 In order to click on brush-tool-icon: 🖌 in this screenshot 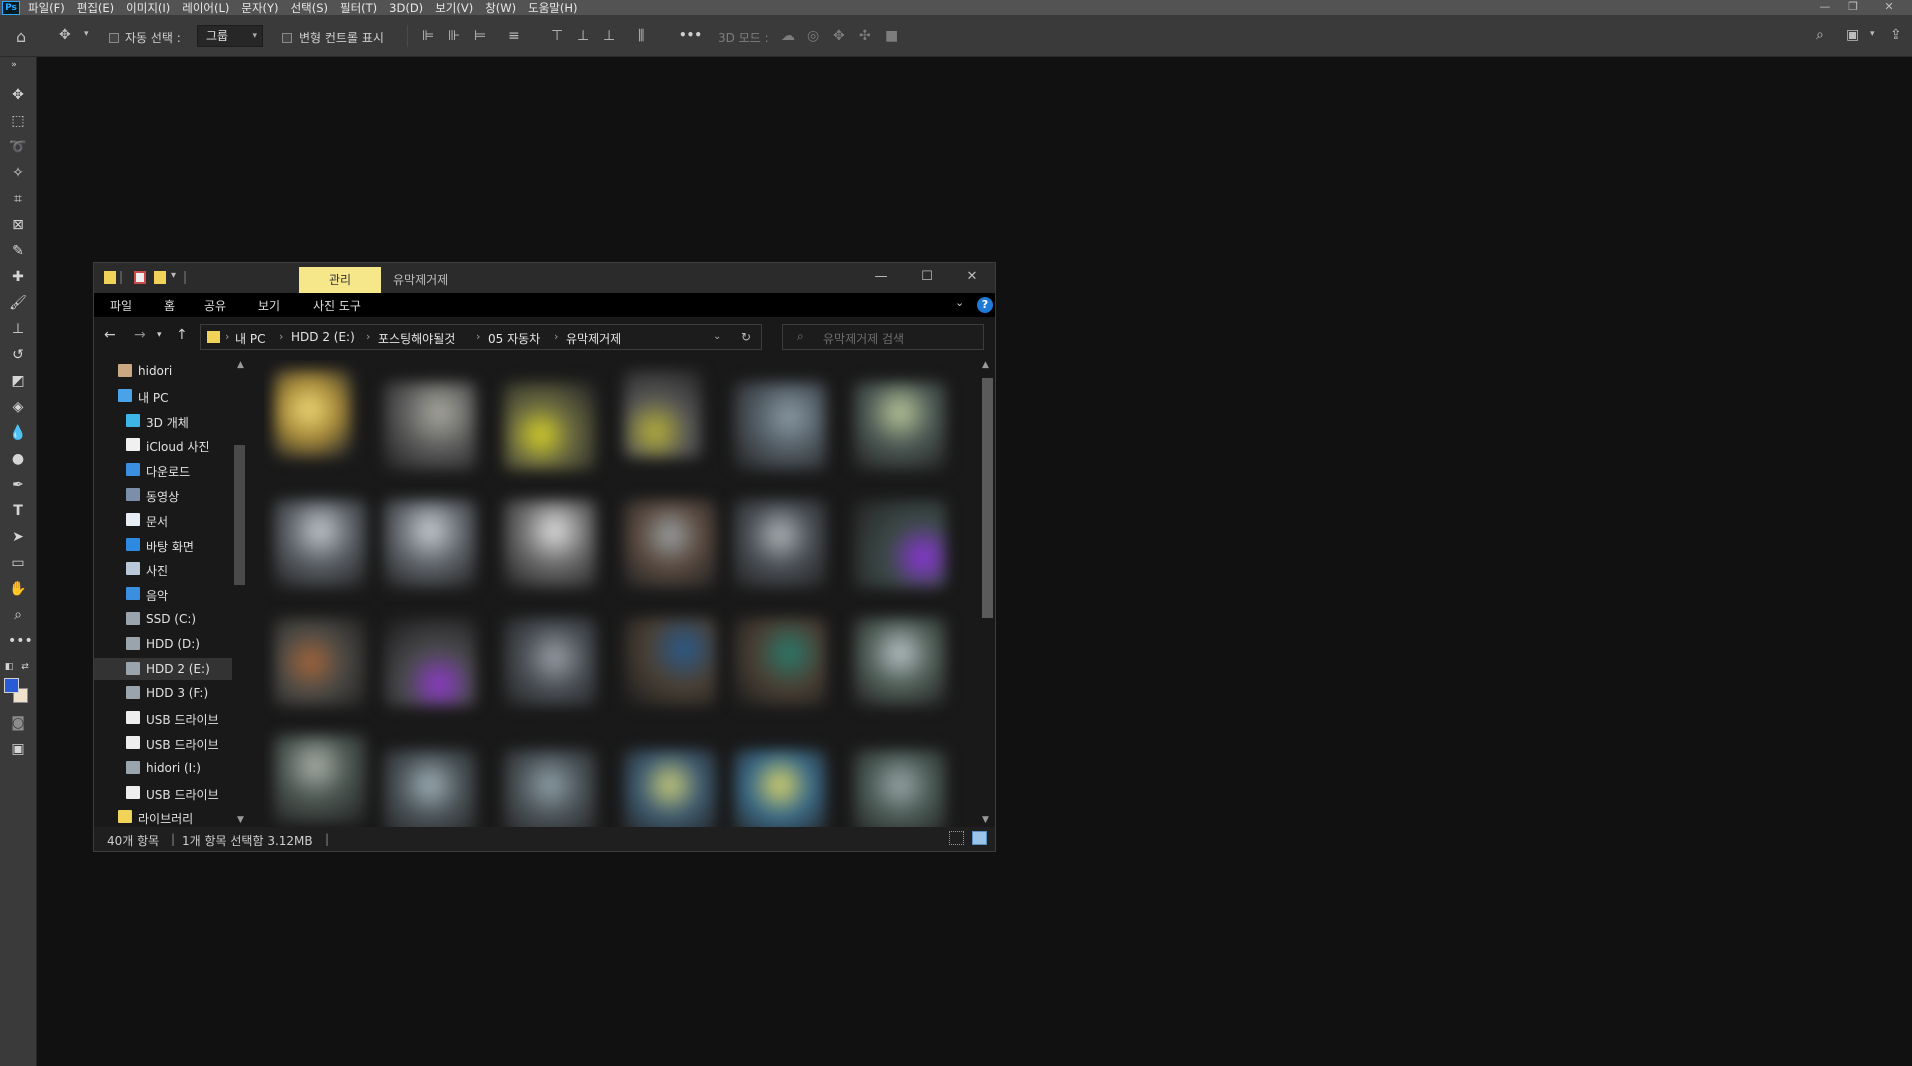, I will do `click(18, 303)`.